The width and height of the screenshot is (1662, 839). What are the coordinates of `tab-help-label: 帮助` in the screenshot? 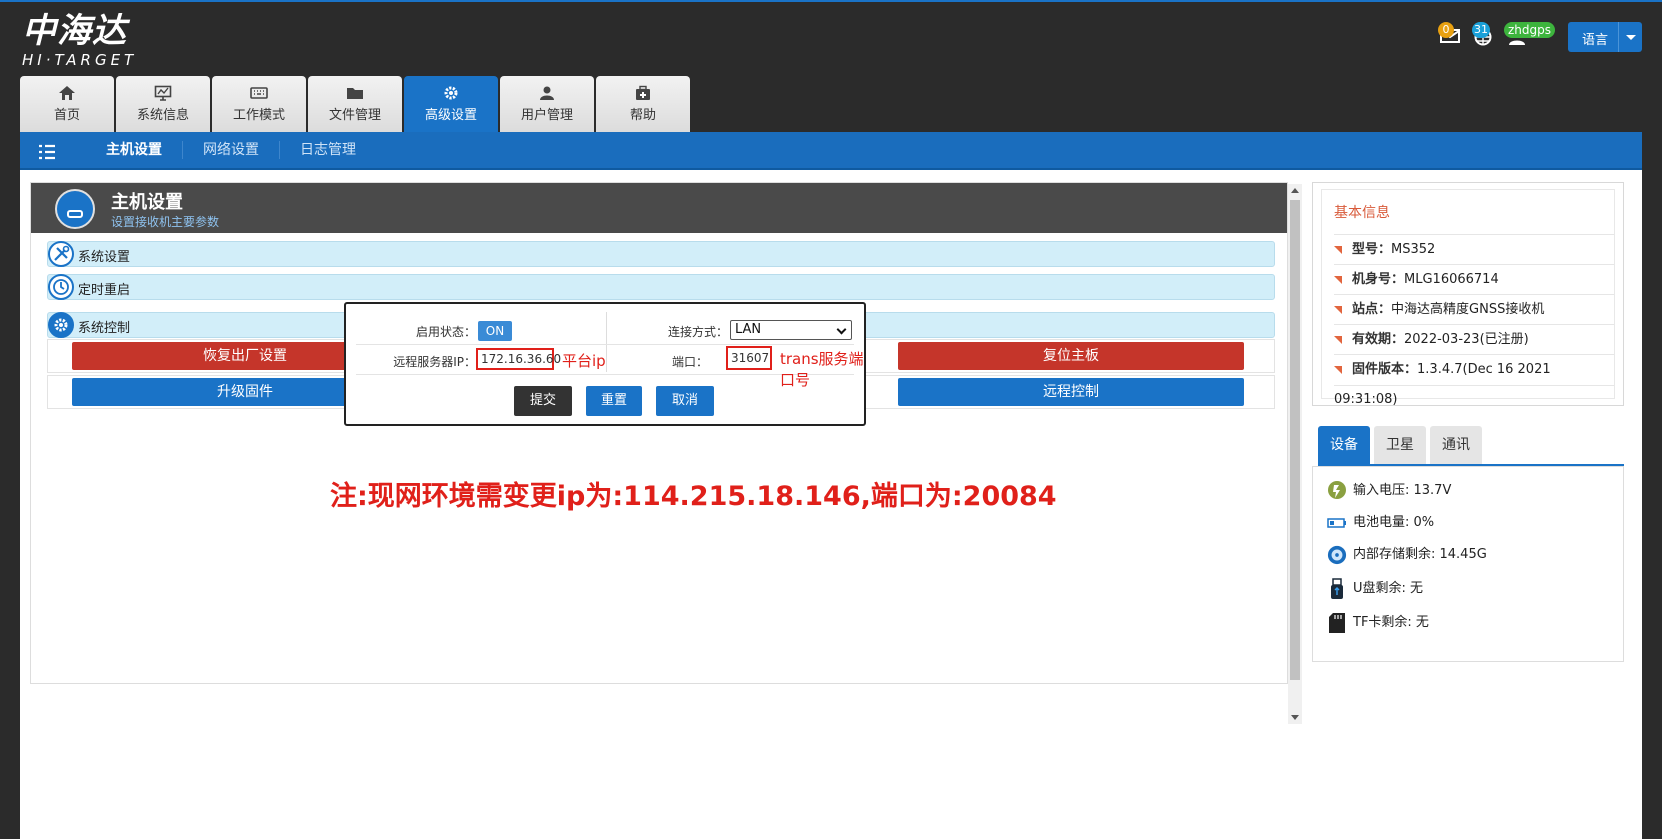 It's located at (642, 115).